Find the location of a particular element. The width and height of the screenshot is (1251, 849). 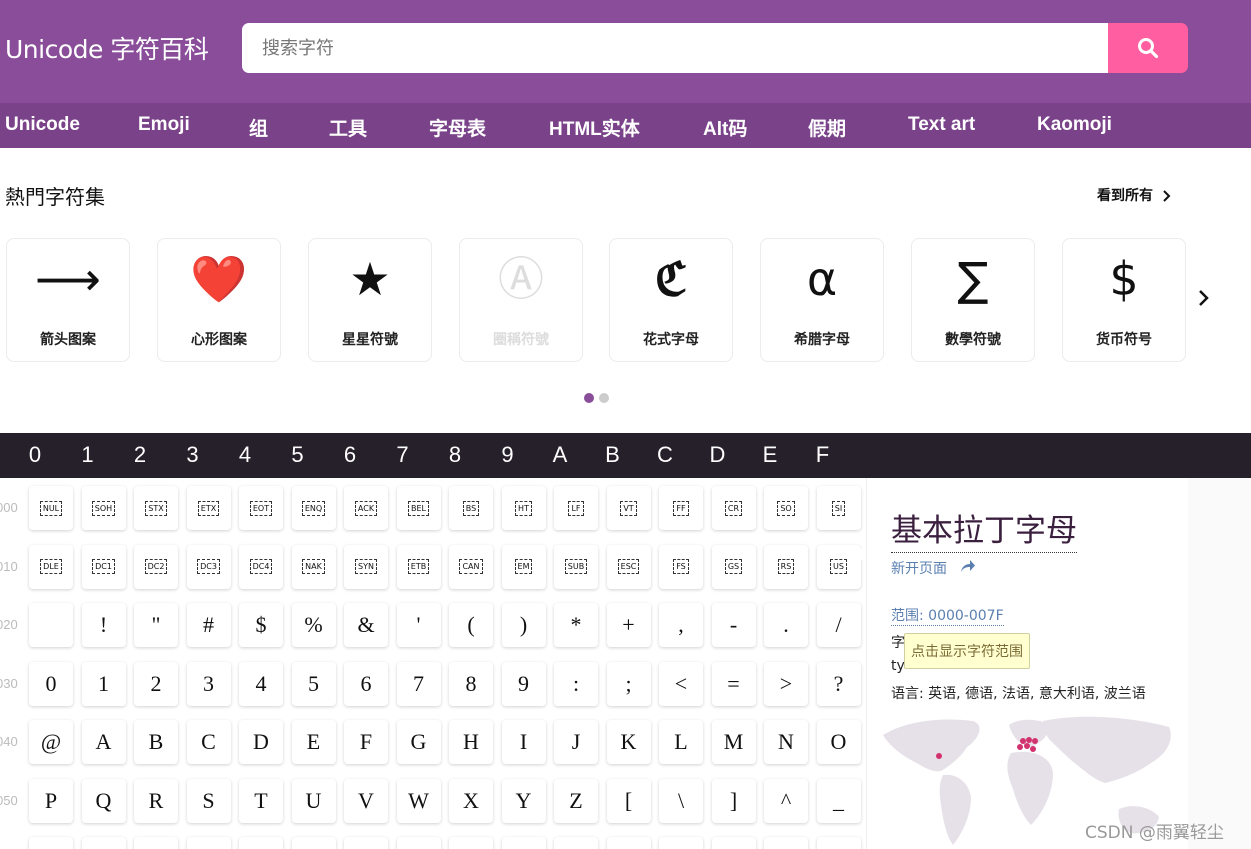

char-cell: CR is located at coordinates (733, 508).